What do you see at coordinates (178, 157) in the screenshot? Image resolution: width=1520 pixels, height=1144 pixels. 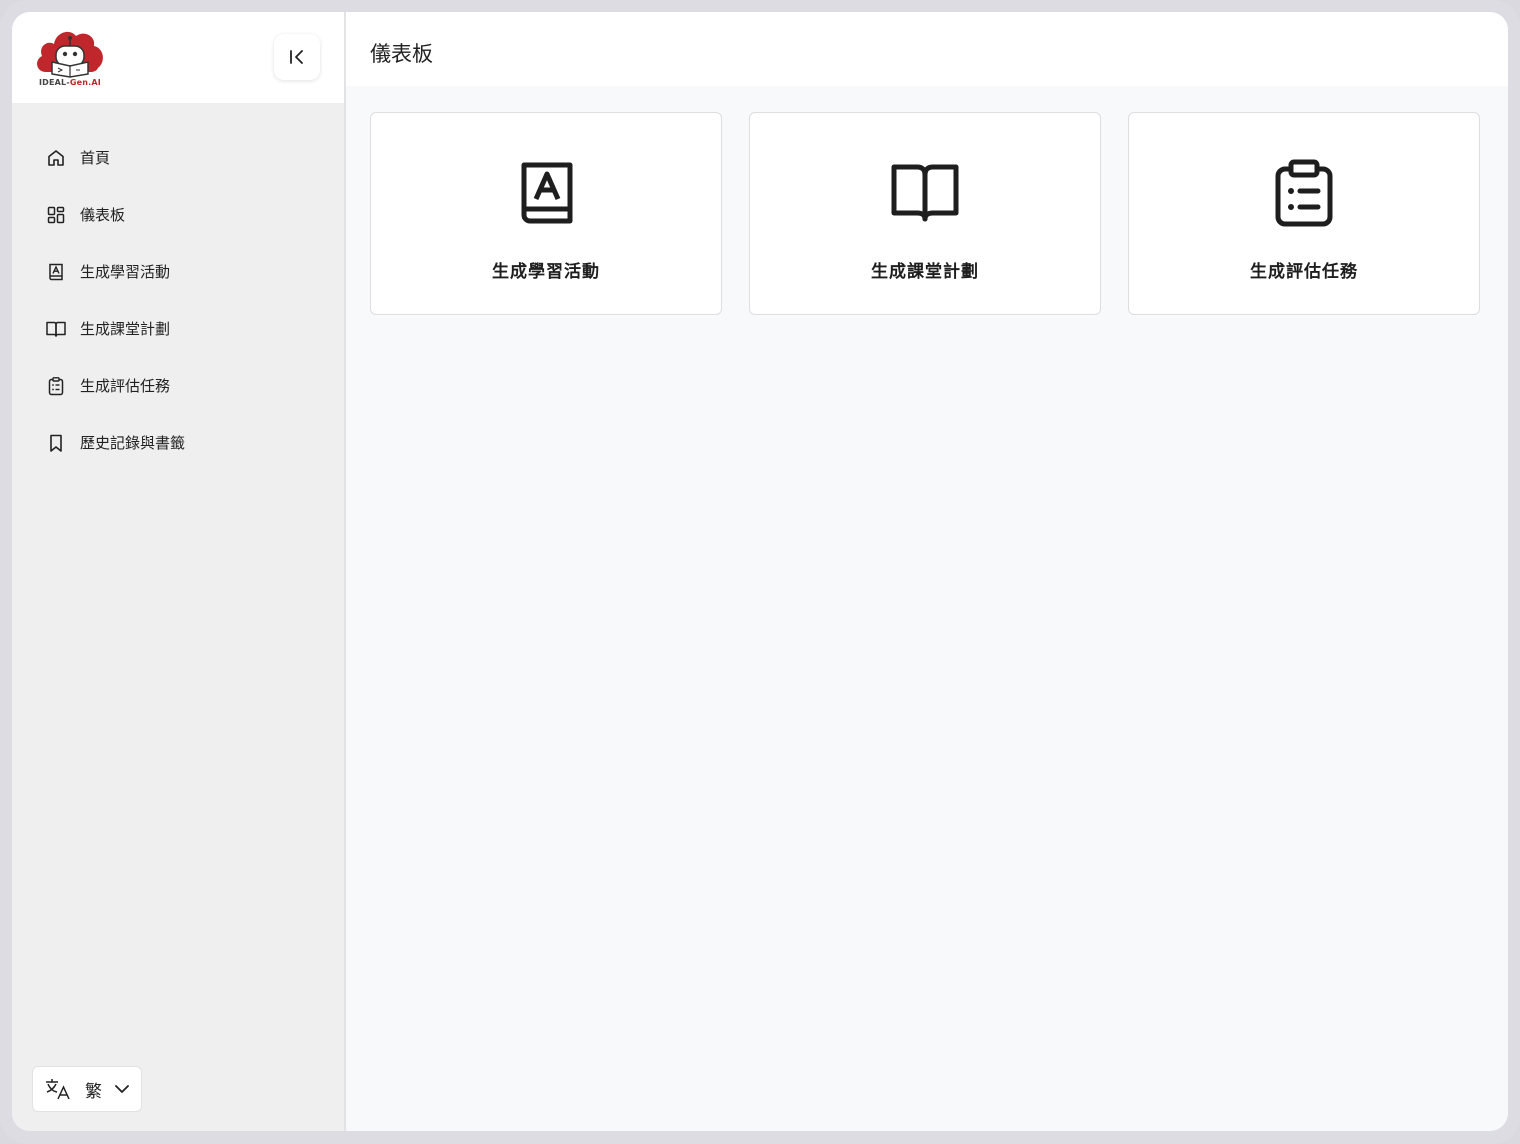 I see `sidebar-item-home: 首頁` at bounding box center [178, 157].